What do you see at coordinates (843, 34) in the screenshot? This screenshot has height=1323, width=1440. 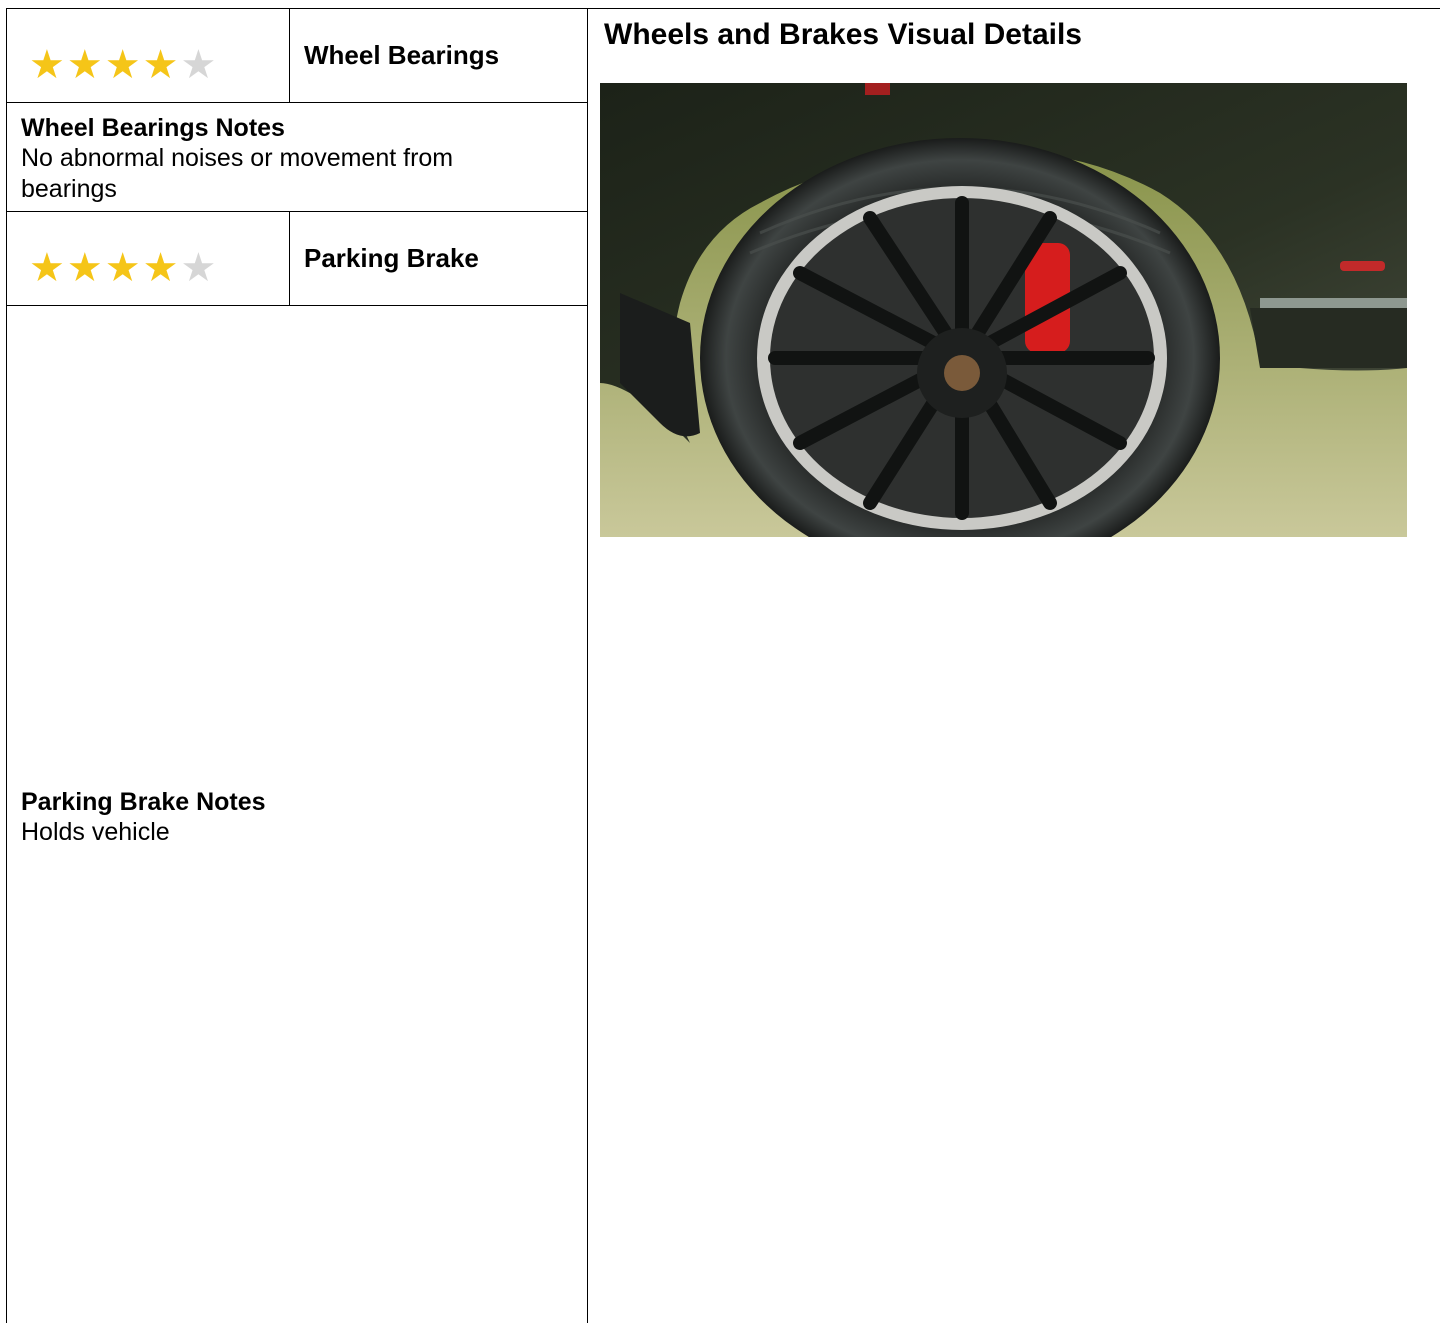 I see `section-title: Wheels and Brakes Visual Details` at bounding box center [843, 34].